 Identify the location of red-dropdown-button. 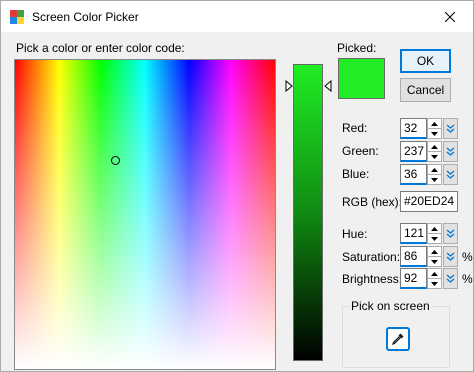
(450, 128).